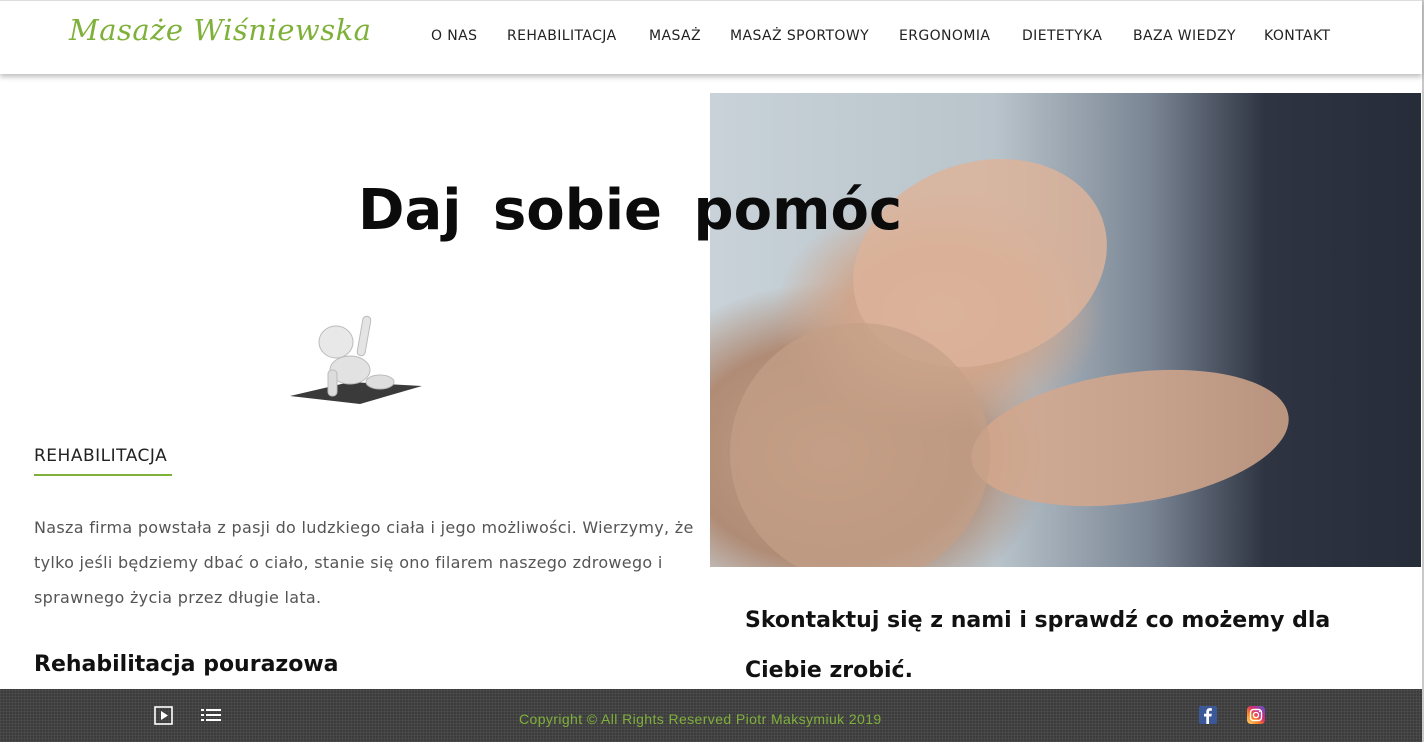 The width and height of the screenshot is (1424, 742). What do you see at coordinates (1062, 36) in the screenshot?
I see `nav-item-dietetyka: DIETETYKA` at bounding box center [1062, 36].